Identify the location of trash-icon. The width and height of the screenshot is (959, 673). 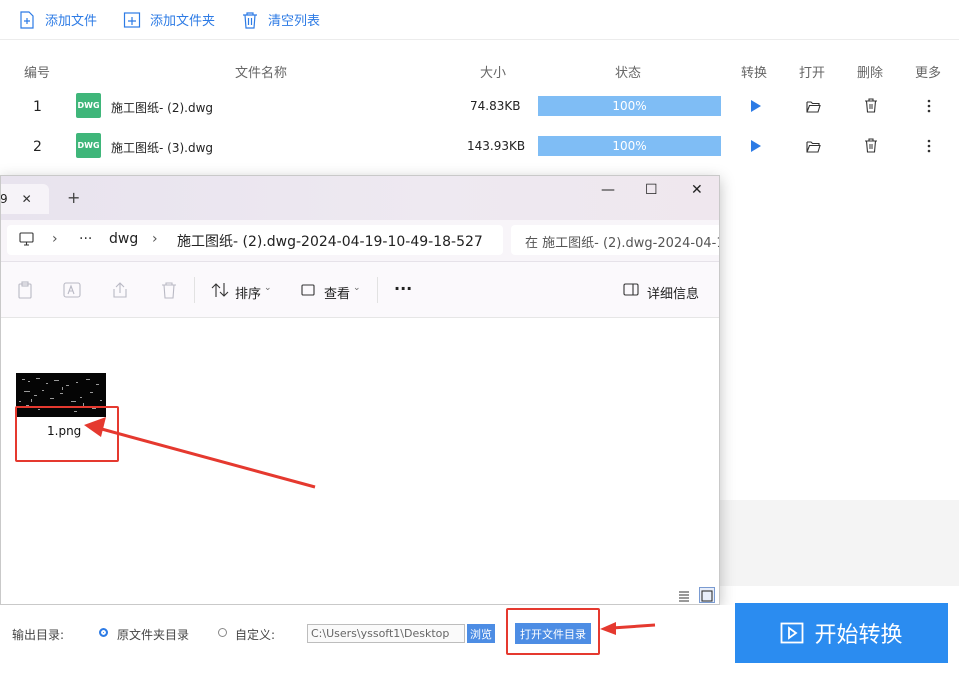
(250, 20).